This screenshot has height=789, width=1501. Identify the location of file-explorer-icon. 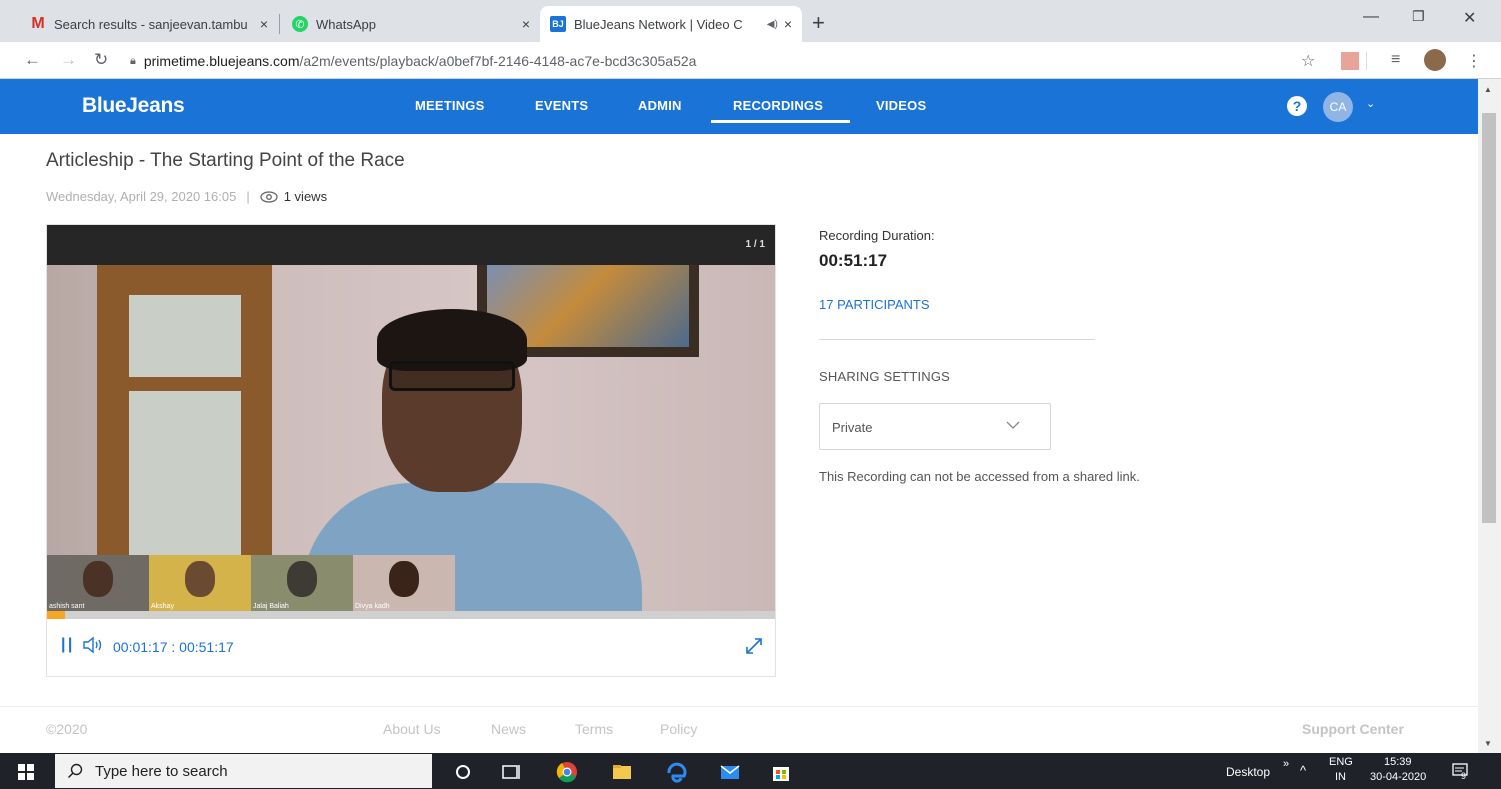
(622, 772).